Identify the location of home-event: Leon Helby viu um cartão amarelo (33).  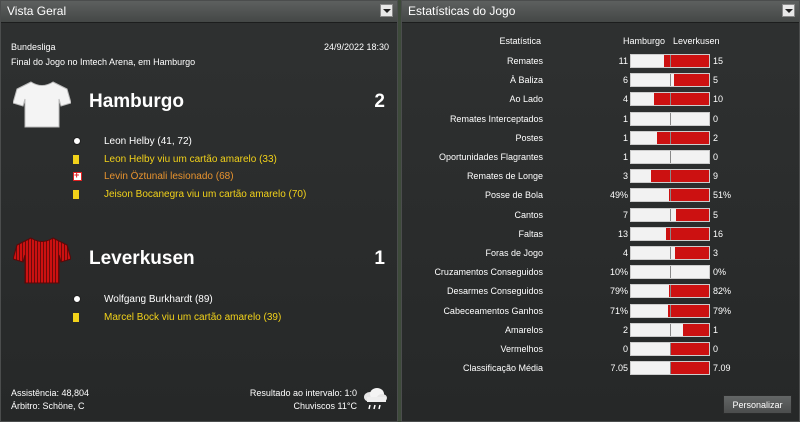
(190, 159).